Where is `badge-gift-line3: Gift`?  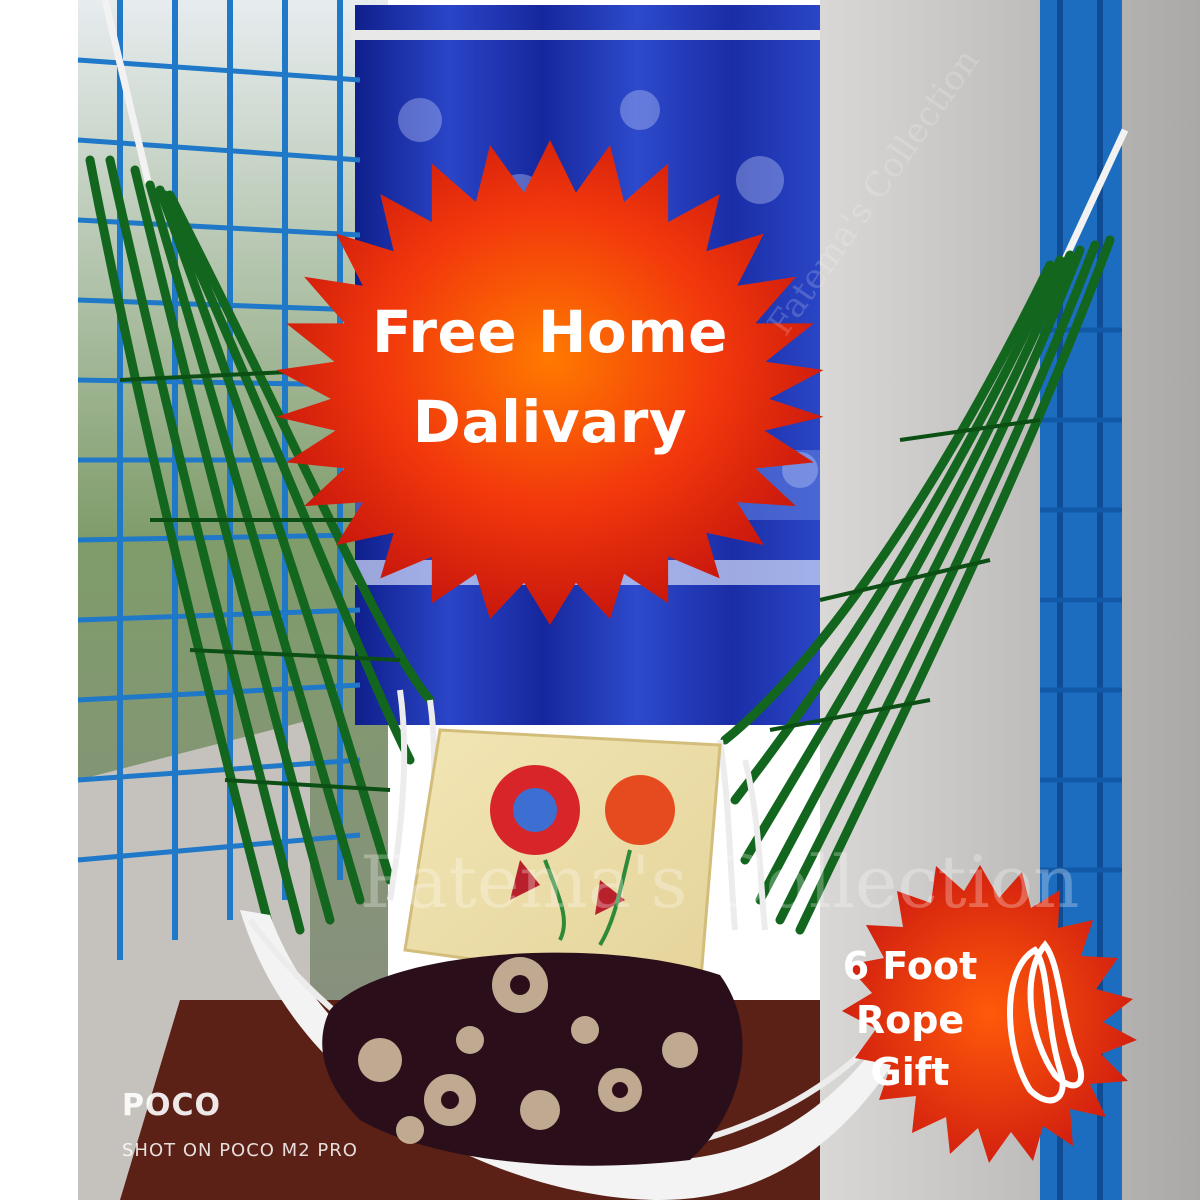
badge-gift-line3: Gift is located at coordinates (910, 1072).